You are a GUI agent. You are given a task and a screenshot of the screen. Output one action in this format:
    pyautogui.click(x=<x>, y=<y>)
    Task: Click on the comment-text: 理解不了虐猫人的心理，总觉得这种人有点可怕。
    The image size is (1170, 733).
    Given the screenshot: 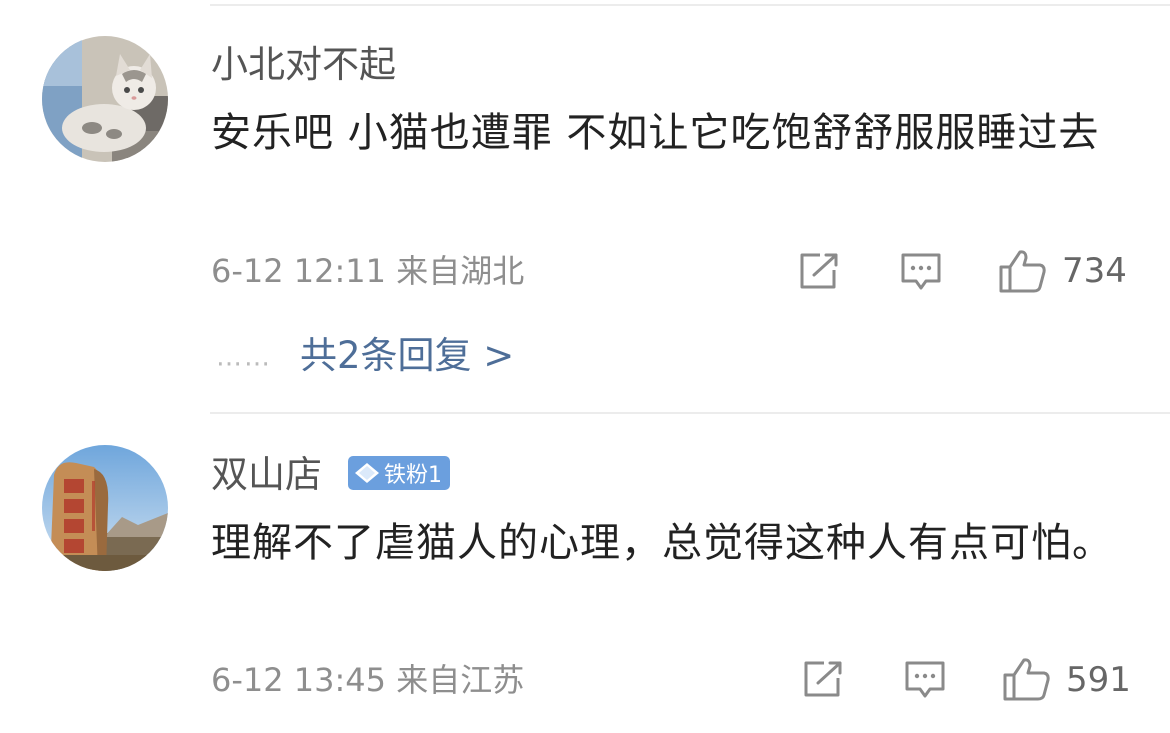 What is the action you would take?
    pyautogui.click(x=662, y=543)
    